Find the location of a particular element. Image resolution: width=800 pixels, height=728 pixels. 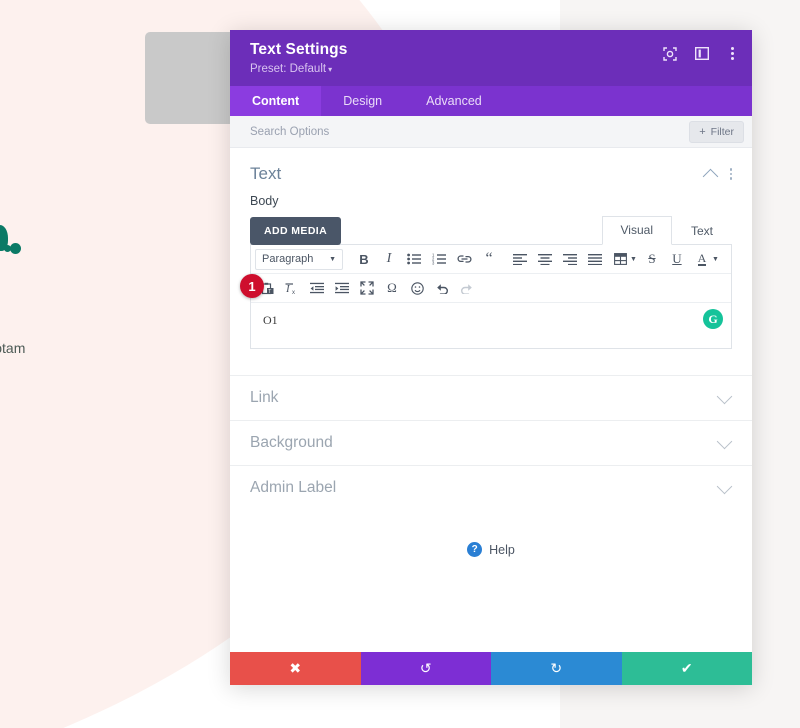

text-section-header: Text is located at coordinates (491, 171).